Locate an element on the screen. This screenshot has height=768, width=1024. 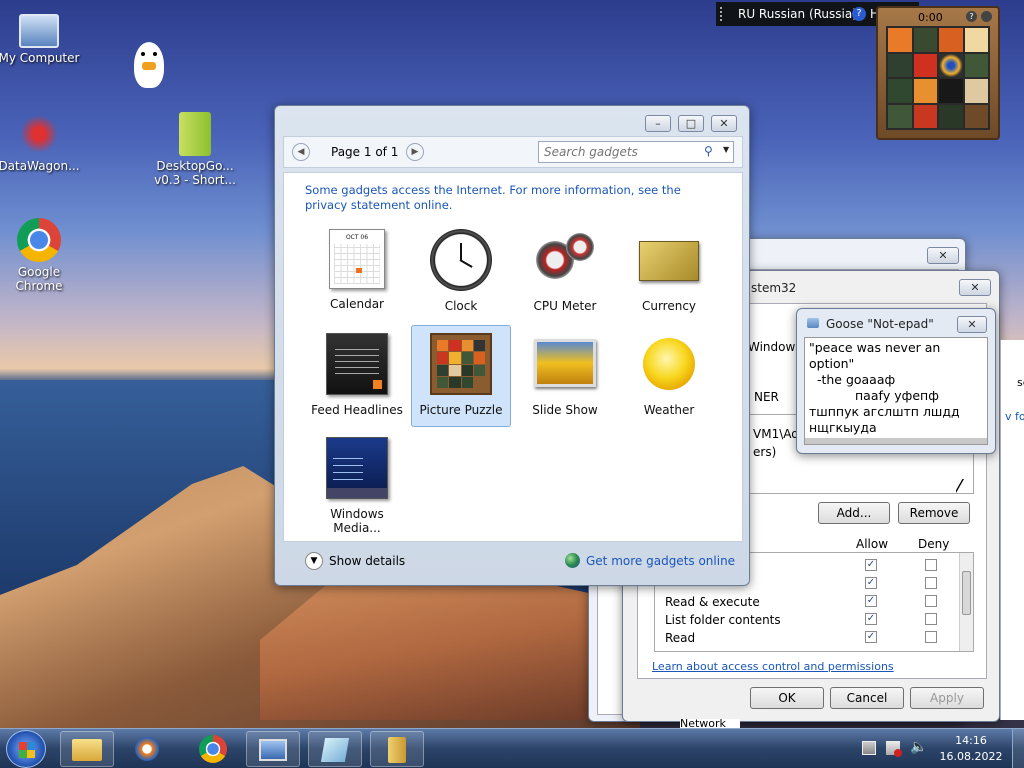
gadget-feed-headlines: Feed Headlines is located at coordinates (357, 375).